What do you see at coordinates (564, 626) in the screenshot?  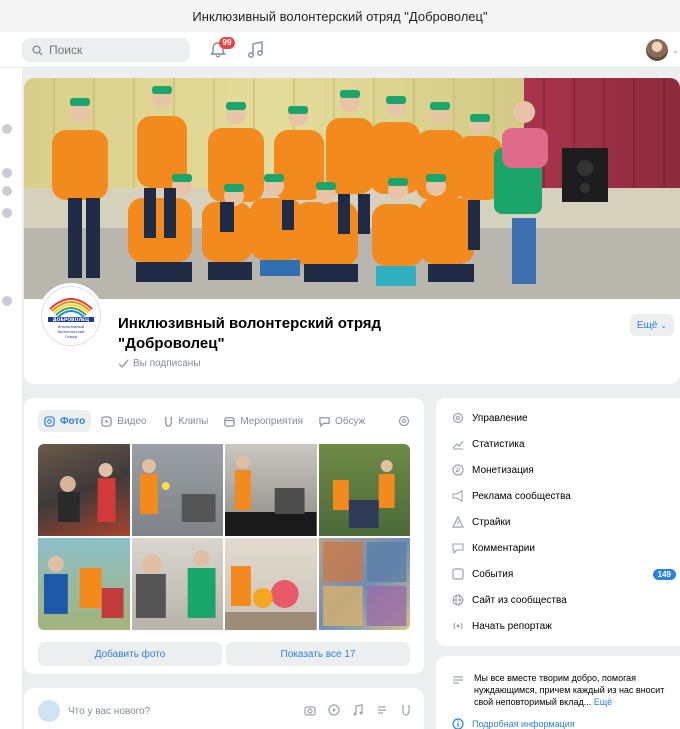 I see `menu-item-broadcast: Начать репортаж` at bounding box center [564, 626].